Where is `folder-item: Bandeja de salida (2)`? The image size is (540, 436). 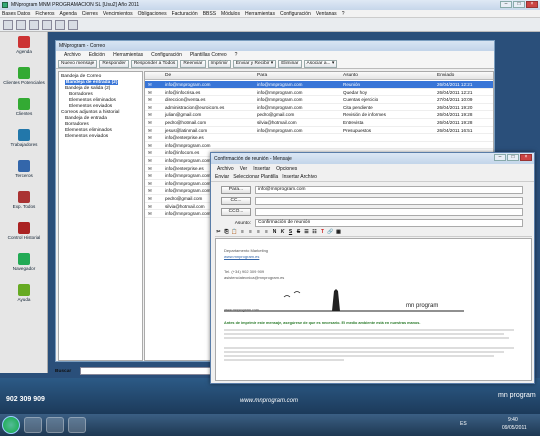 folder-item: Bandeja de salida (2) is located at coordinates (87, 88).